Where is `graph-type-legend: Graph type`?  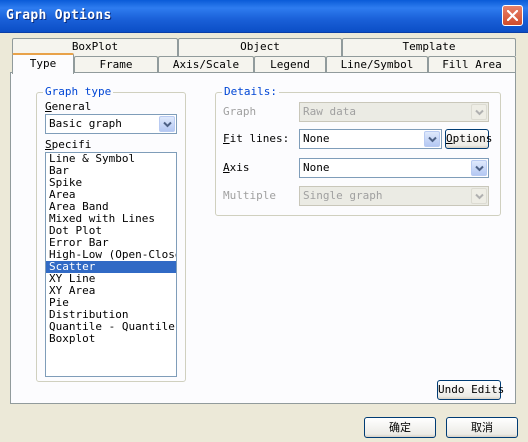 graph-type-legend: Graph type is located at coordinates (78, 91).